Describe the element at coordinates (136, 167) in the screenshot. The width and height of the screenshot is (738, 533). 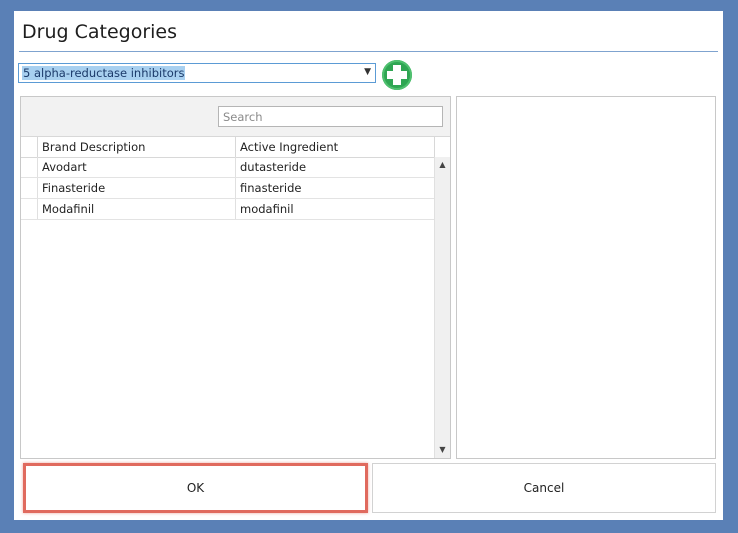
I see `cell-brand-description: Avodart` at that location.